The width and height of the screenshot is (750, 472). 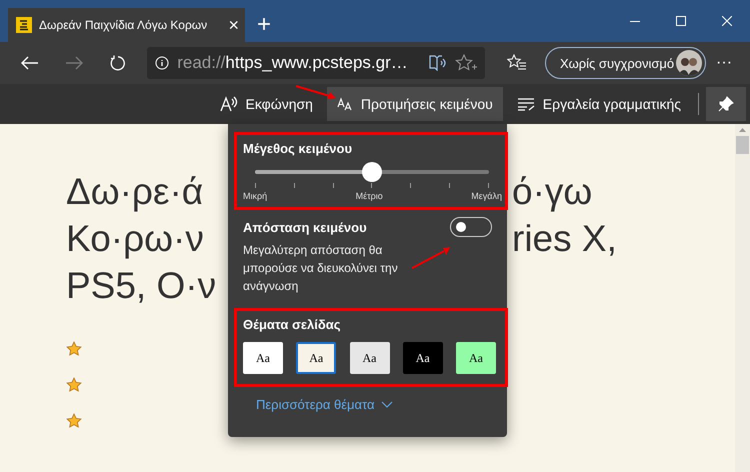 I want to click on pin-icon, so click(x=726, y=104).